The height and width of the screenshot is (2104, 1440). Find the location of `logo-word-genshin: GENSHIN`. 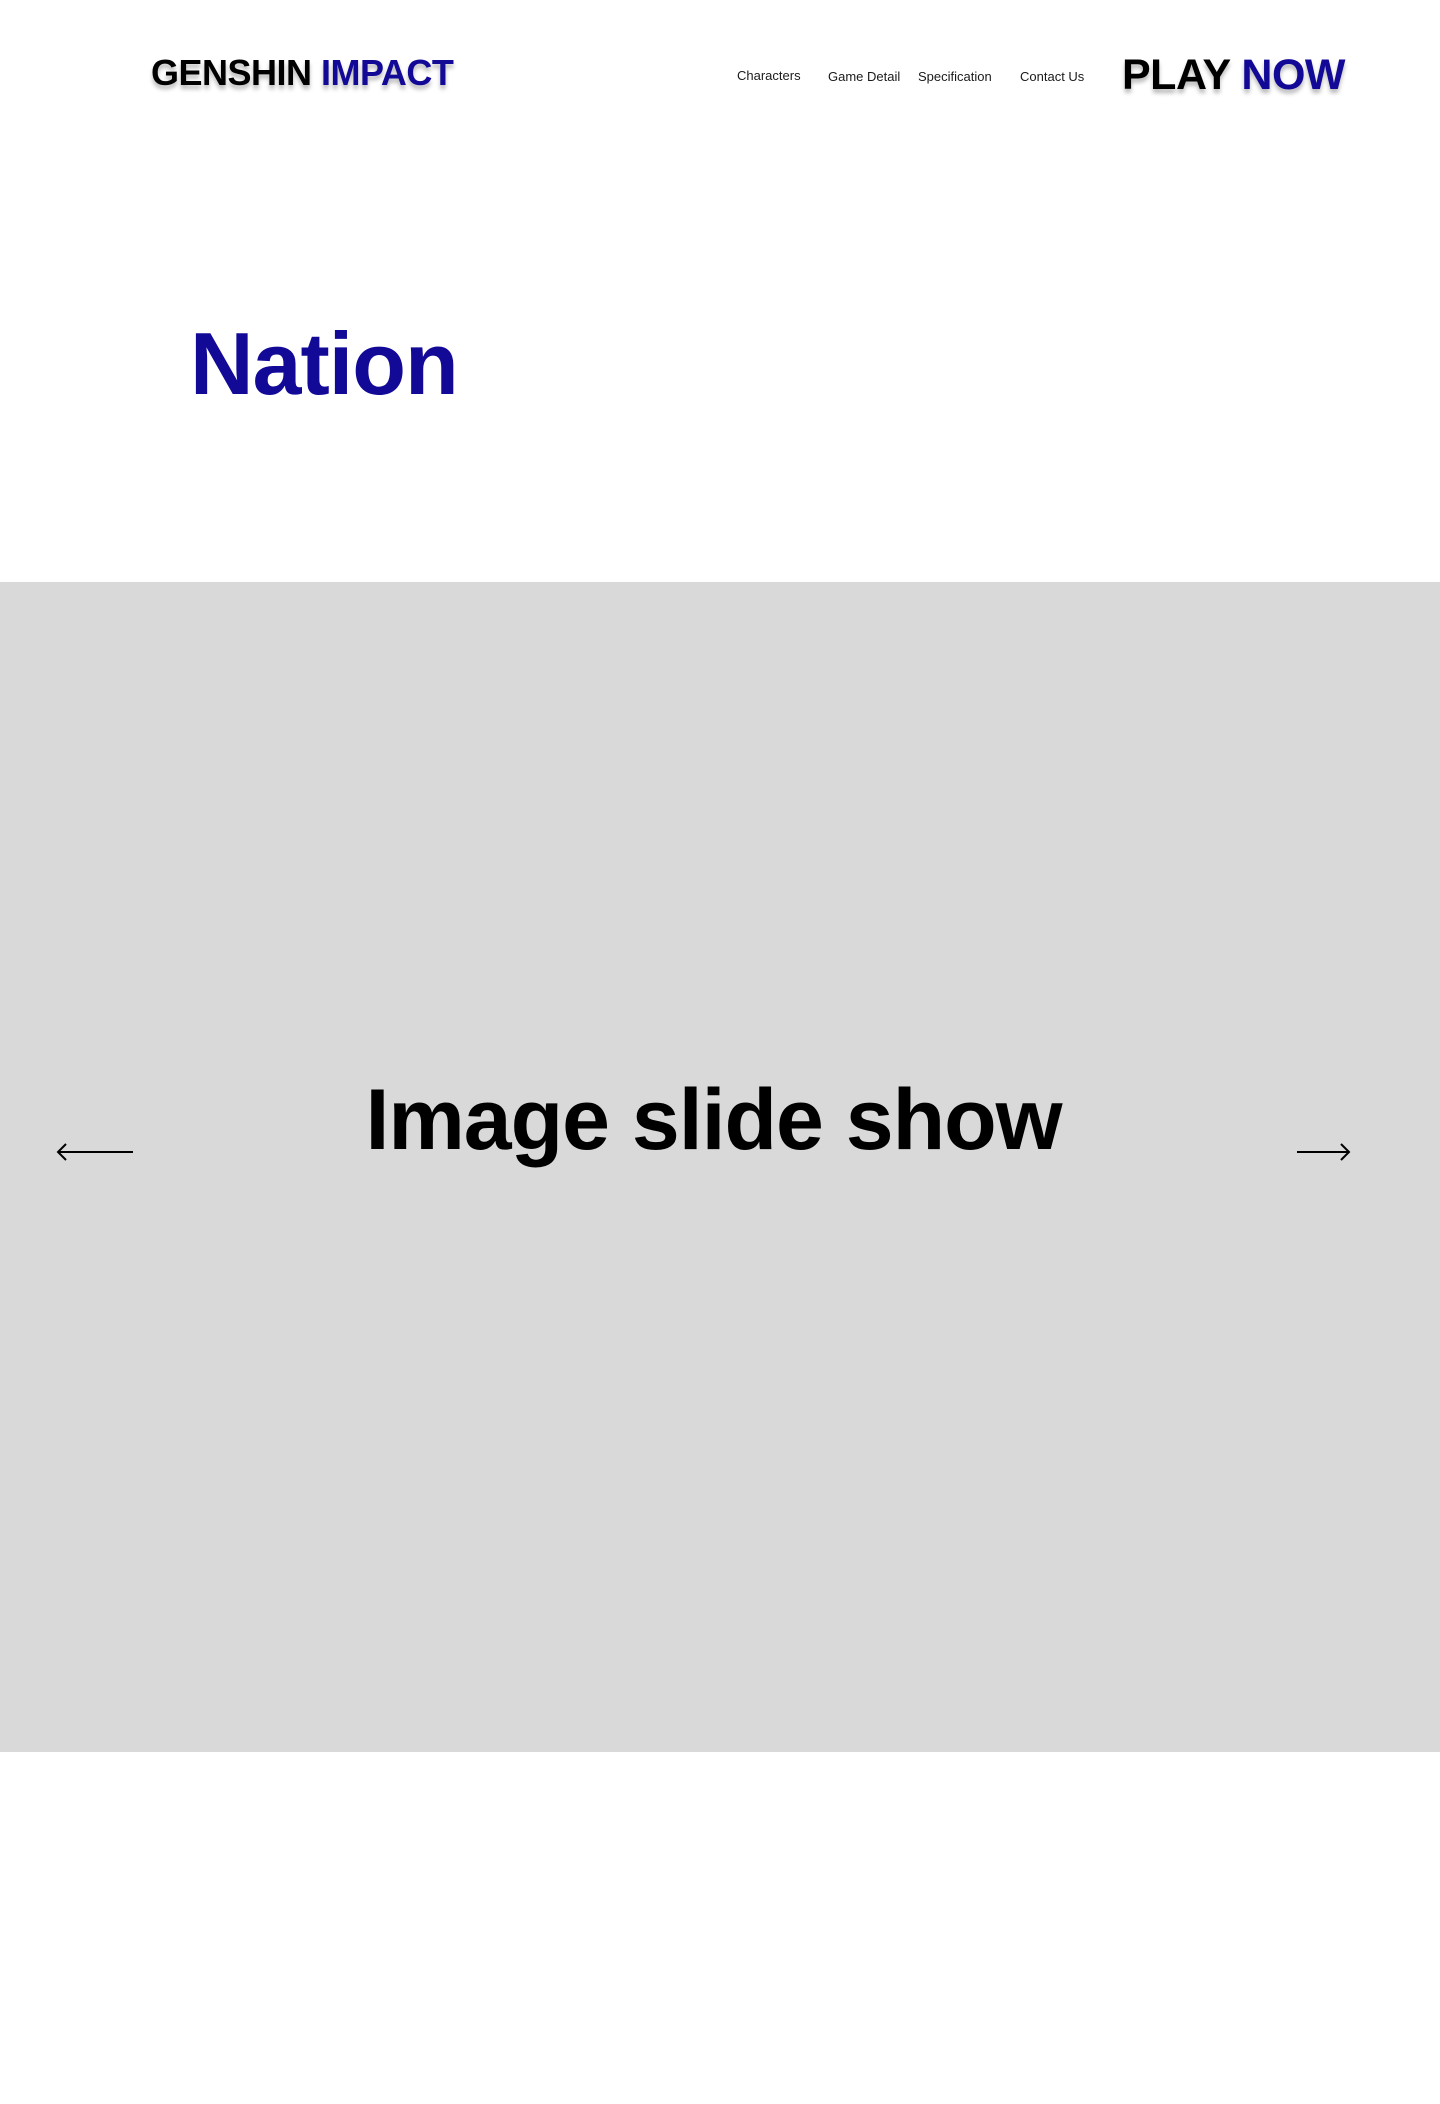

logo-word-genshin: GENSHIN is located at coordinates (231, 72).